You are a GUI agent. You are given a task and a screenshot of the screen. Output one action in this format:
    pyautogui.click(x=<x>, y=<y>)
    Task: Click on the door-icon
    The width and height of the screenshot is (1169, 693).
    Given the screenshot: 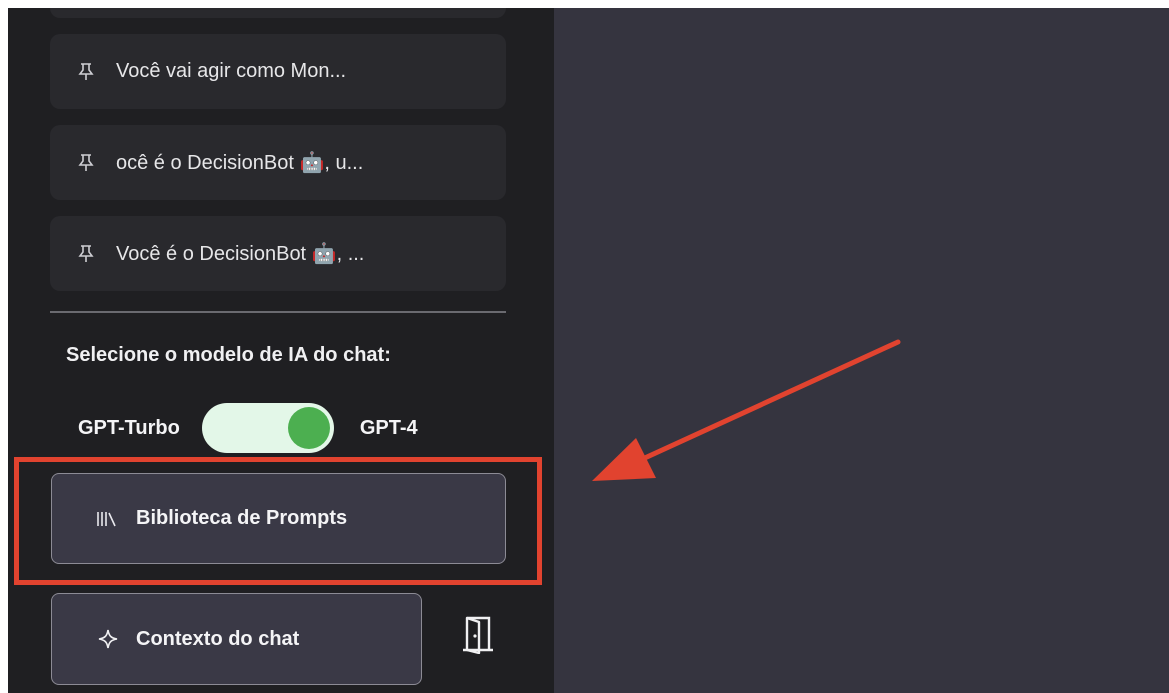 What is the action you would take?
    pyautogui.click(x=478, y=634)
    